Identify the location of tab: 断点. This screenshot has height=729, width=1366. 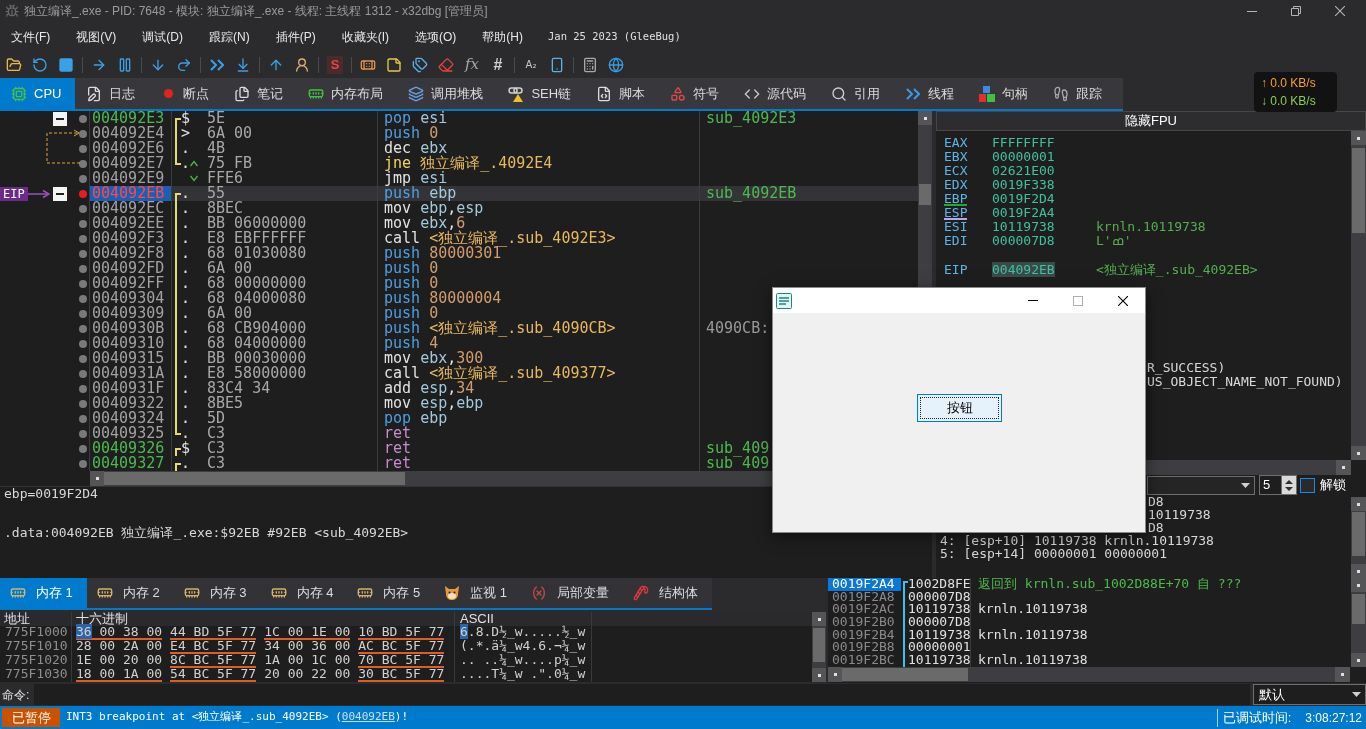
(186, 93).